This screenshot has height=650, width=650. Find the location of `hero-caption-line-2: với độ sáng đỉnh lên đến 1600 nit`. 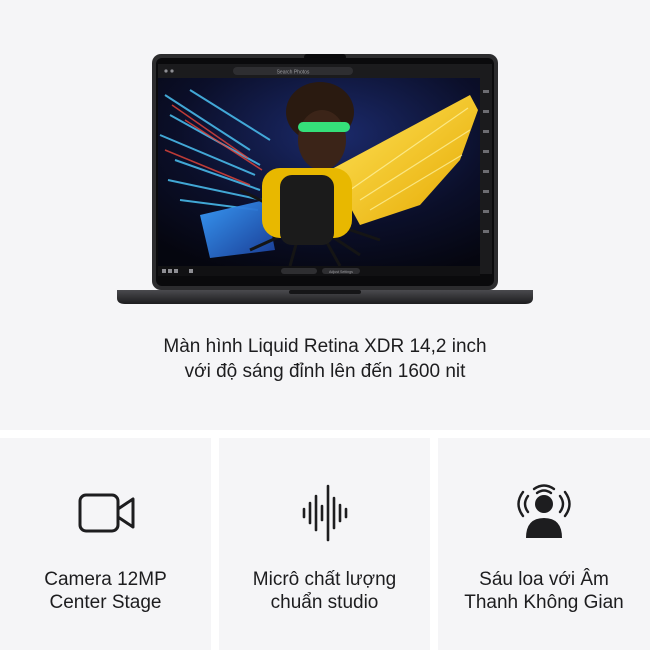

hero-caption-line-2: với độ sáng đỉnh lên đến 1600 nit is located at coordinates (325, 371).